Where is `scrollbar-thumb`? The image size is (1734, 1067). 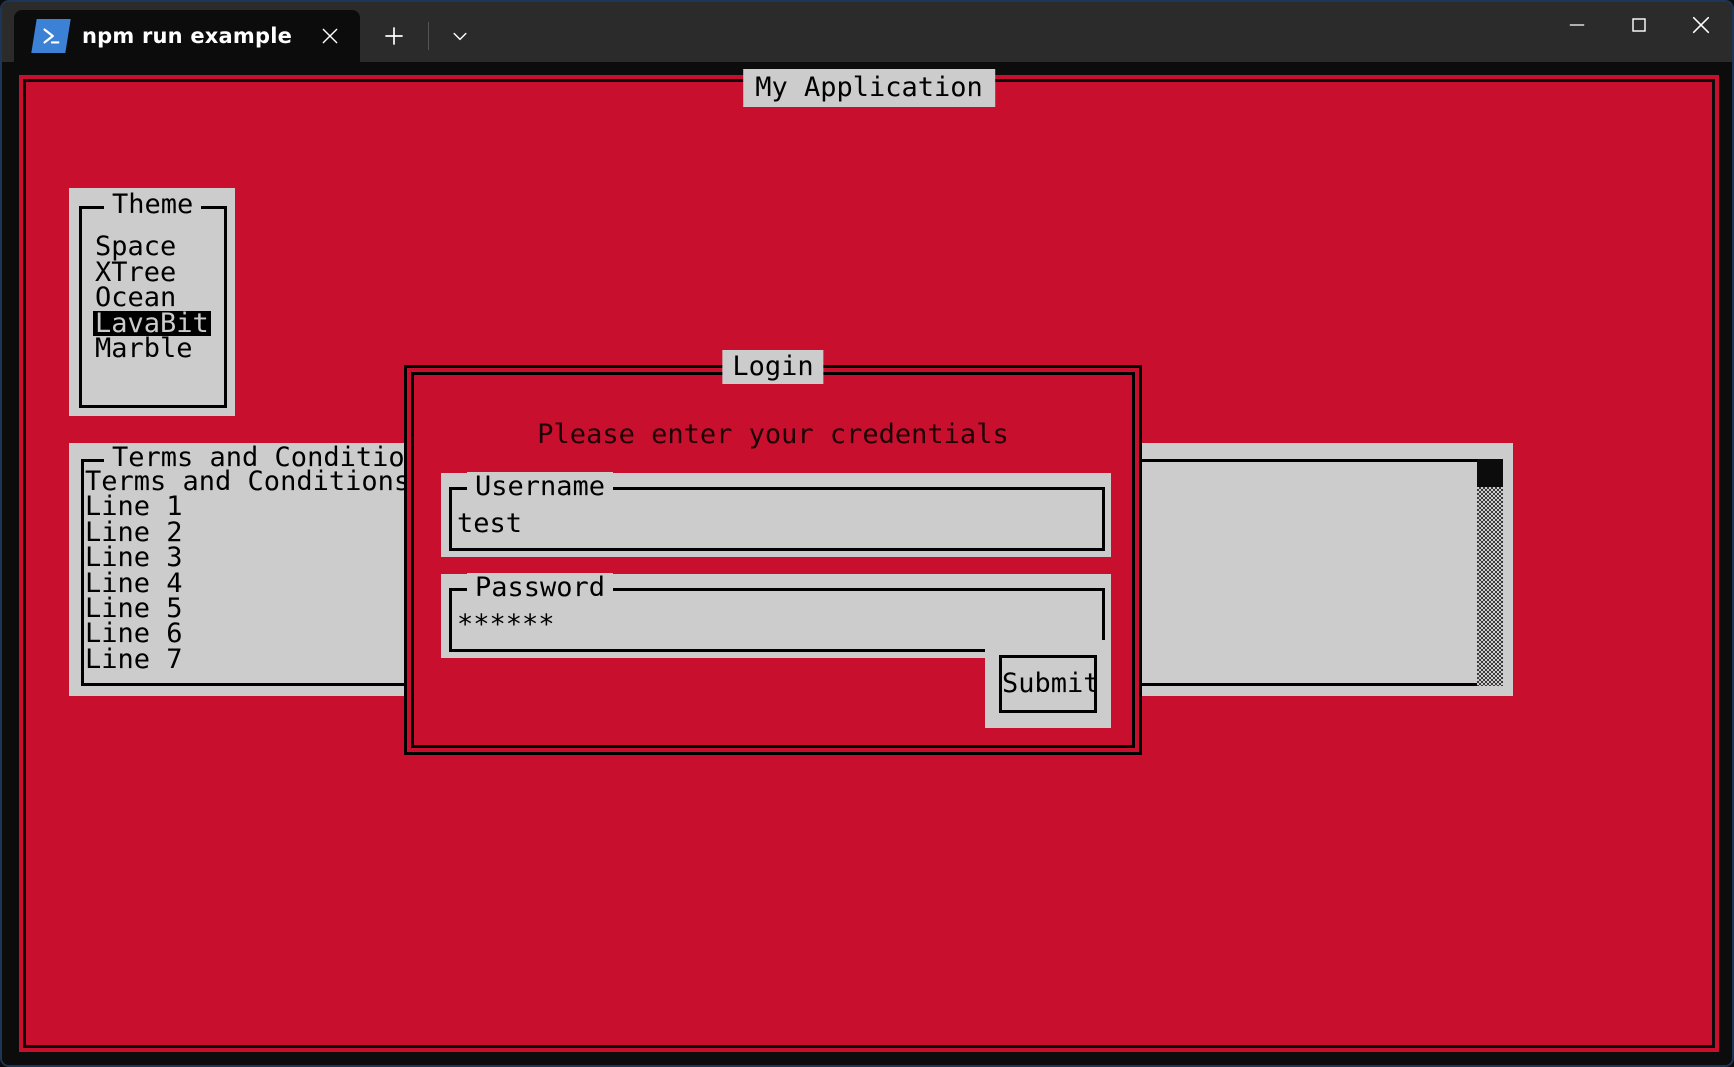
scrollbar-thumb is located at coordinates (1490, 473).